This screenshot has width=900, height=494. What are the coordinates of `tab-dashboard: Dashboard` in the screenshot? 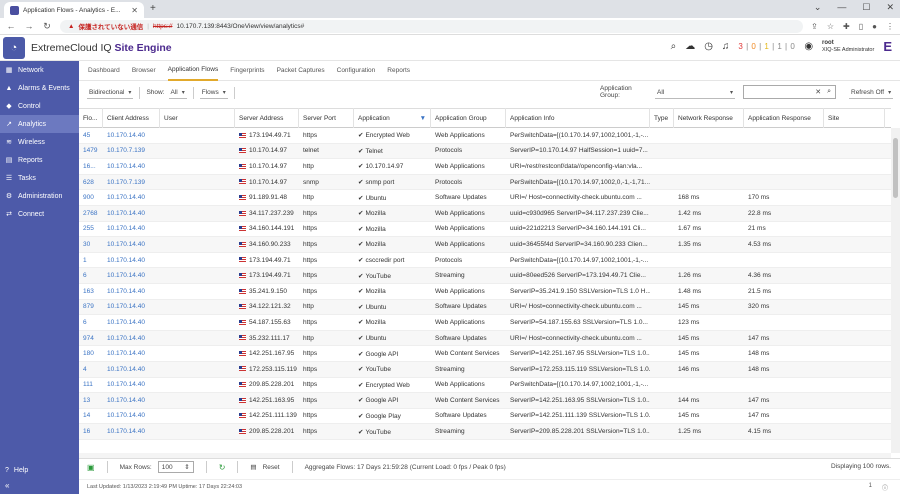 It's located at (104, 71).